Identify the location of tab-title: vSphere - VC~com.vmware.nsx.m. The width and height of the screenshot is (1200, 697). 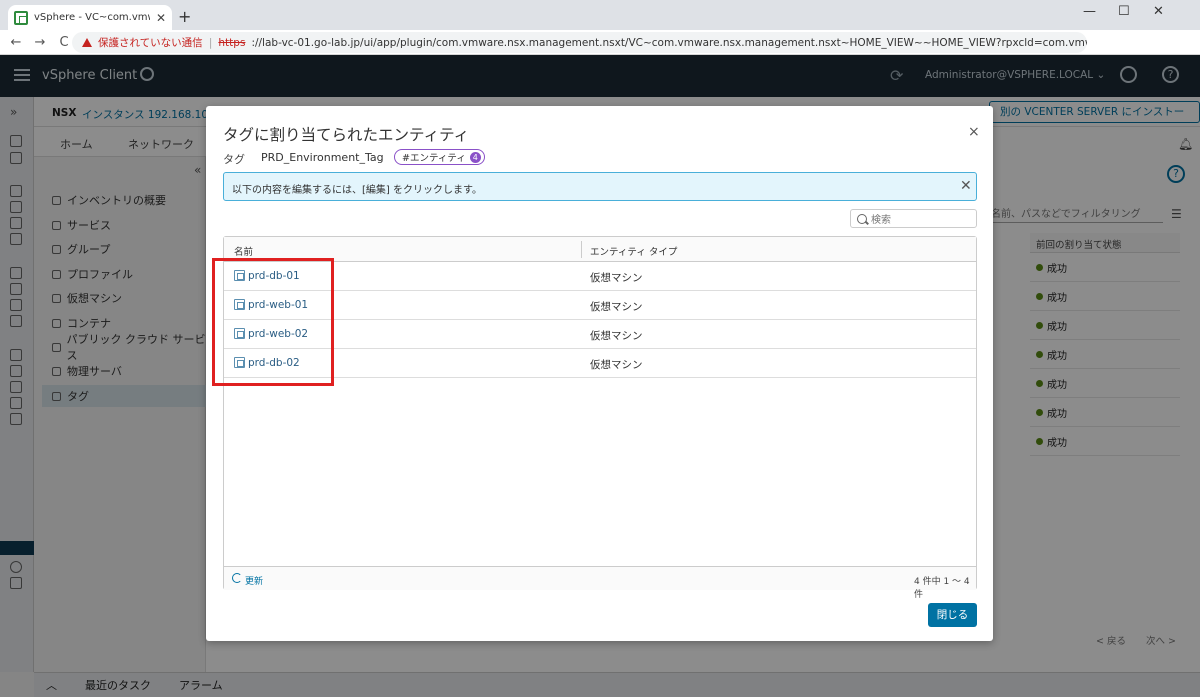
(92, 17).